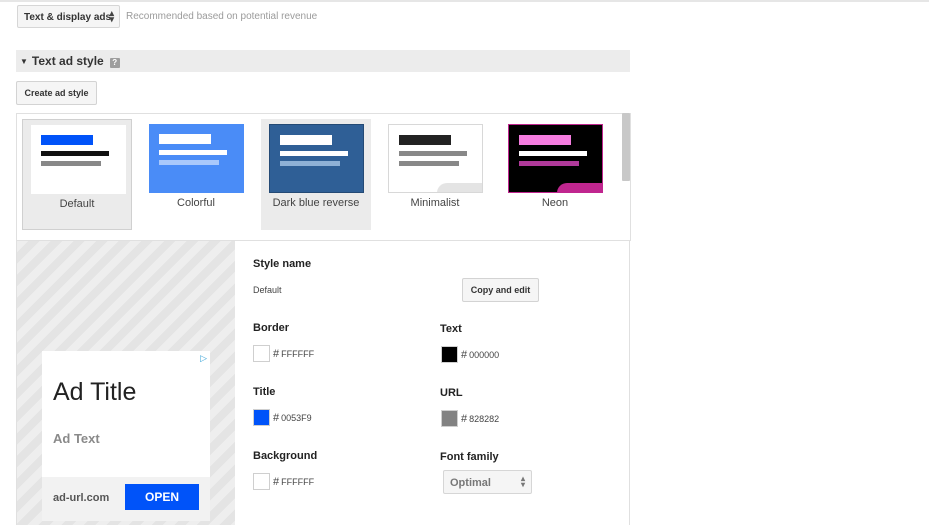  What do you see at coordinates (196, 203) in the screenshot?
I see `style-tile-label: Colorful` at bounding box center [196, 203].